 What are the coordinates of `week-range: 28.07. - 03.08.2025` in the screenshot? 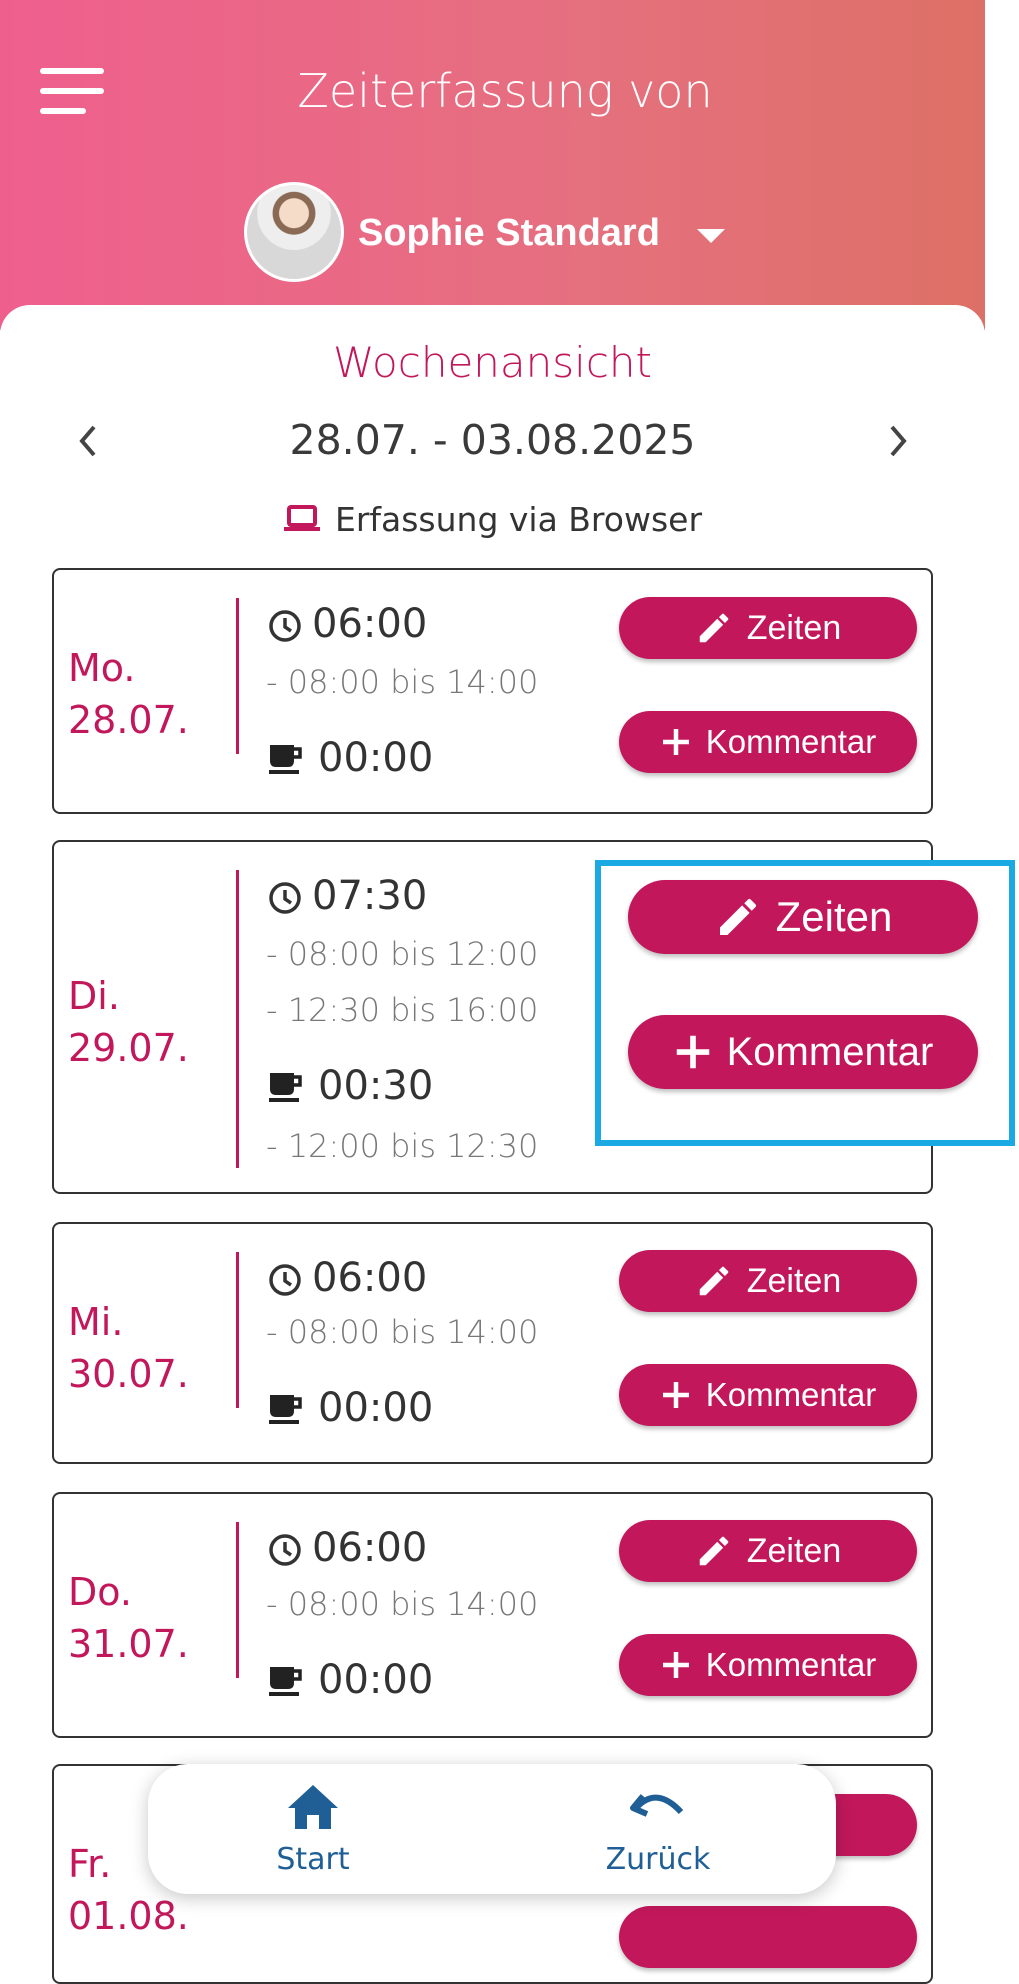 It's located at (492, 440).